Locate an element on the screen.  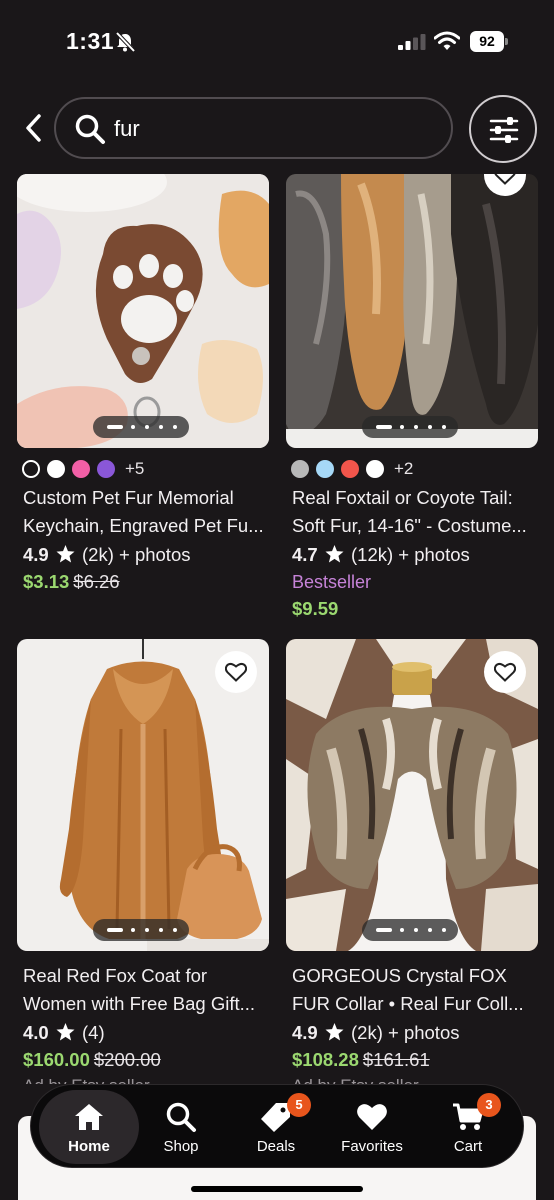
product-price: $3.13 $6.26 is located at coordinates (71, 582).